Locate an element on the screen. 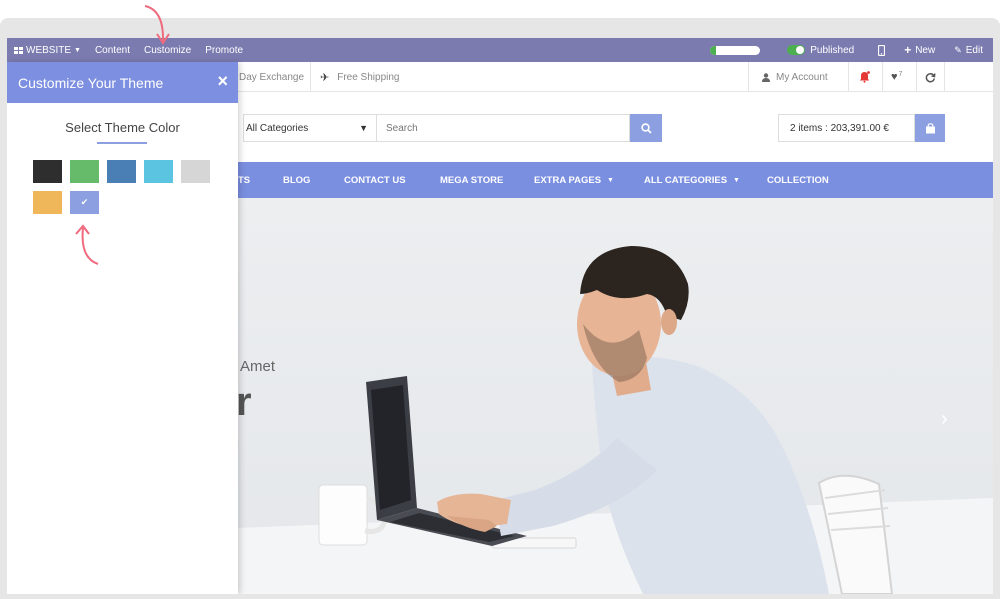 The image size is (1000, 599). refresh-icon is located at coordinates (930, 77).